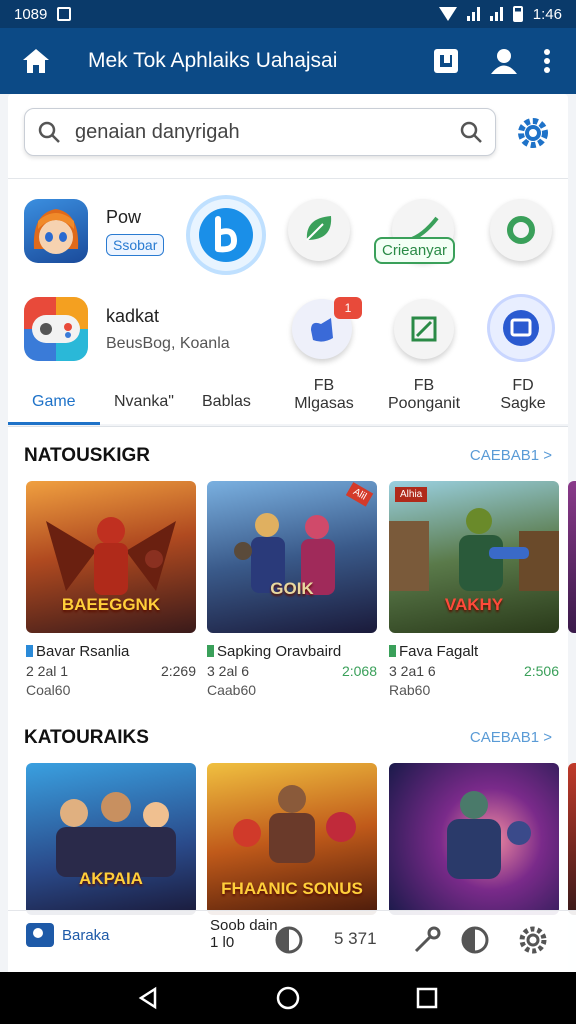 This screenshot has width=576, height=1024. I want to click on notification-icon, so click(64, 14).